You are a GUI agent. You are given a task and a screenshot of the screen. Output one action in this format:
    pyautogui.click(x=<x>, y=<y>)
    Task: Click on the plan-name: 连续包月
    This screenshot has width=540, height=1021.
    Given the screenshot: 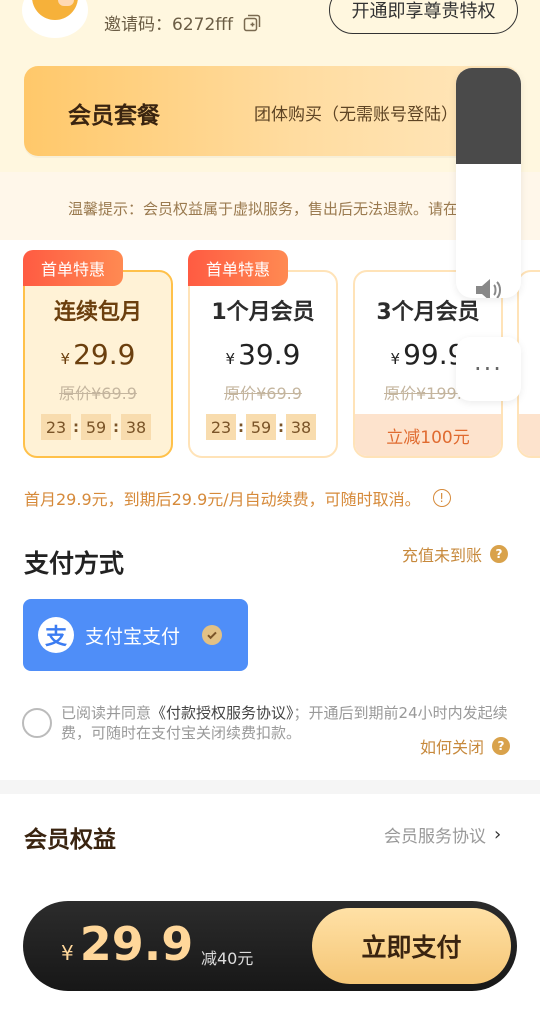 What is the action you would take?
    pyautogui.click(x=97, y=312)
    